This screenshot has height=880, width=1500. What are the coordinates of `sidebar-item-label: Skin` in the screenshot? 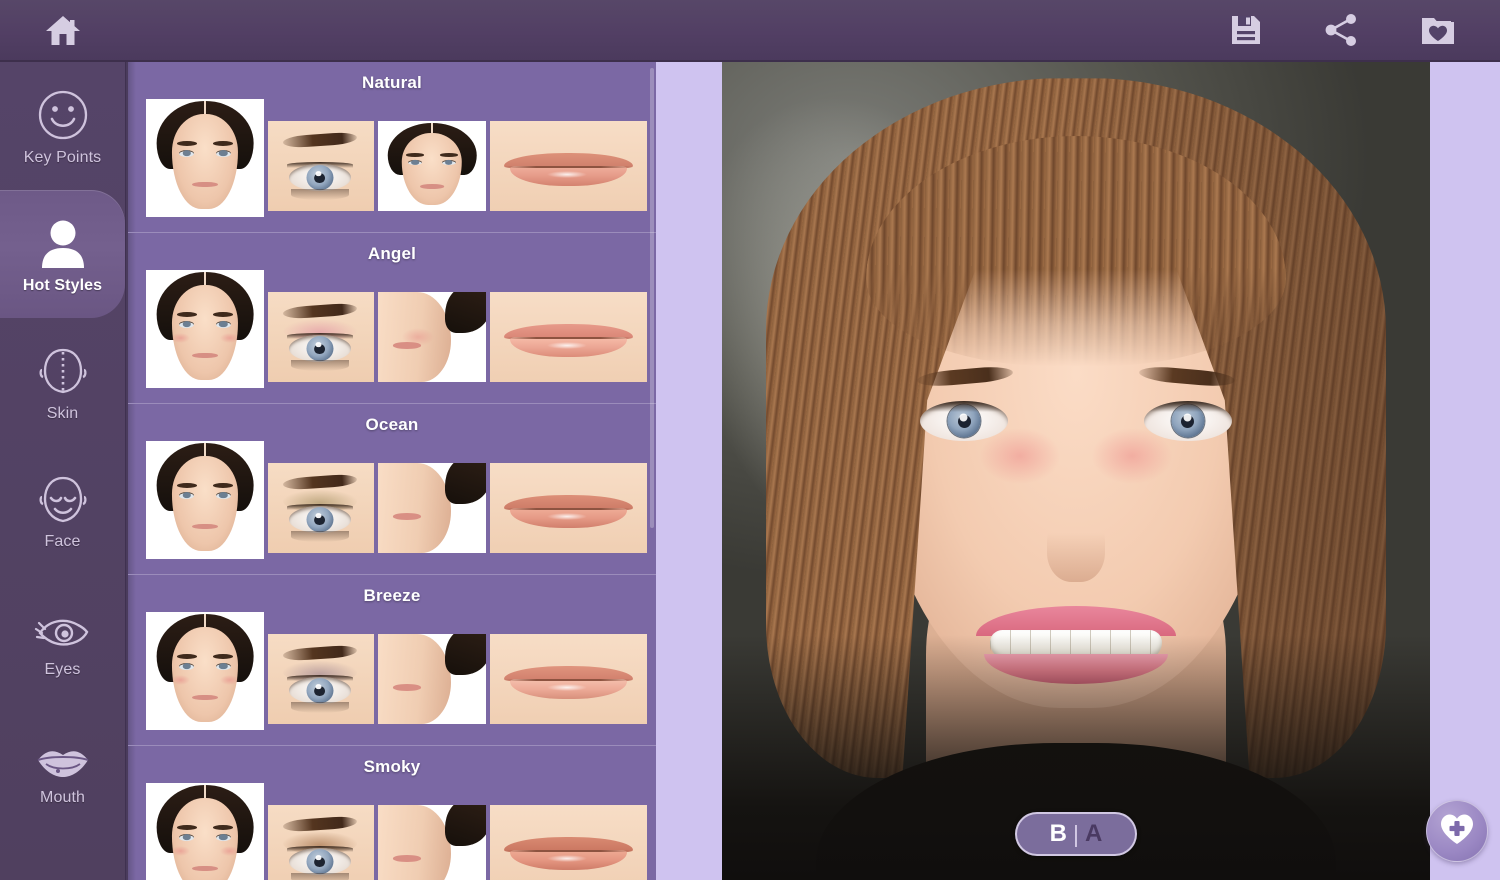 It's located at (62, 413).